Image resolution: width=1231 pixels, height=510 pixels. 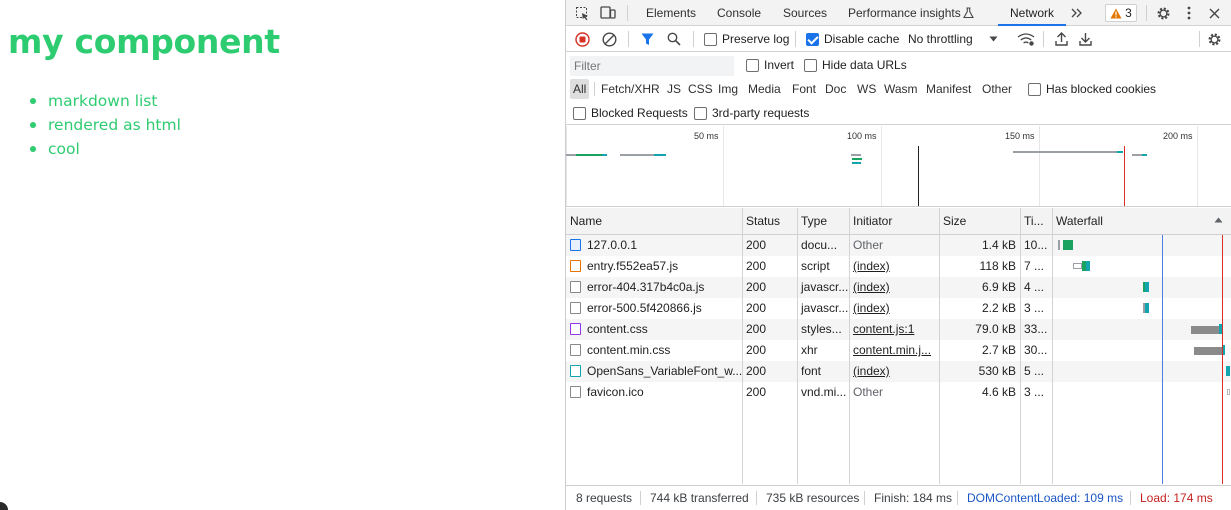 I want to click on throttling-select: No throttling, so click(x=958, y=39).